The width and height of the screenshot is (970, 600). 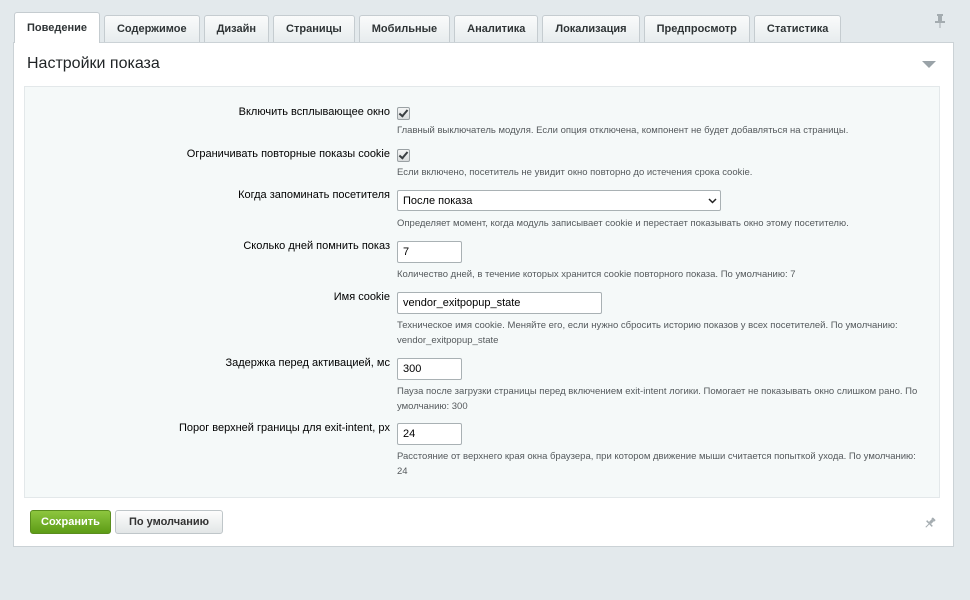 I want to click on tab-analytics: Аналитика, so click(x=496, y=28).